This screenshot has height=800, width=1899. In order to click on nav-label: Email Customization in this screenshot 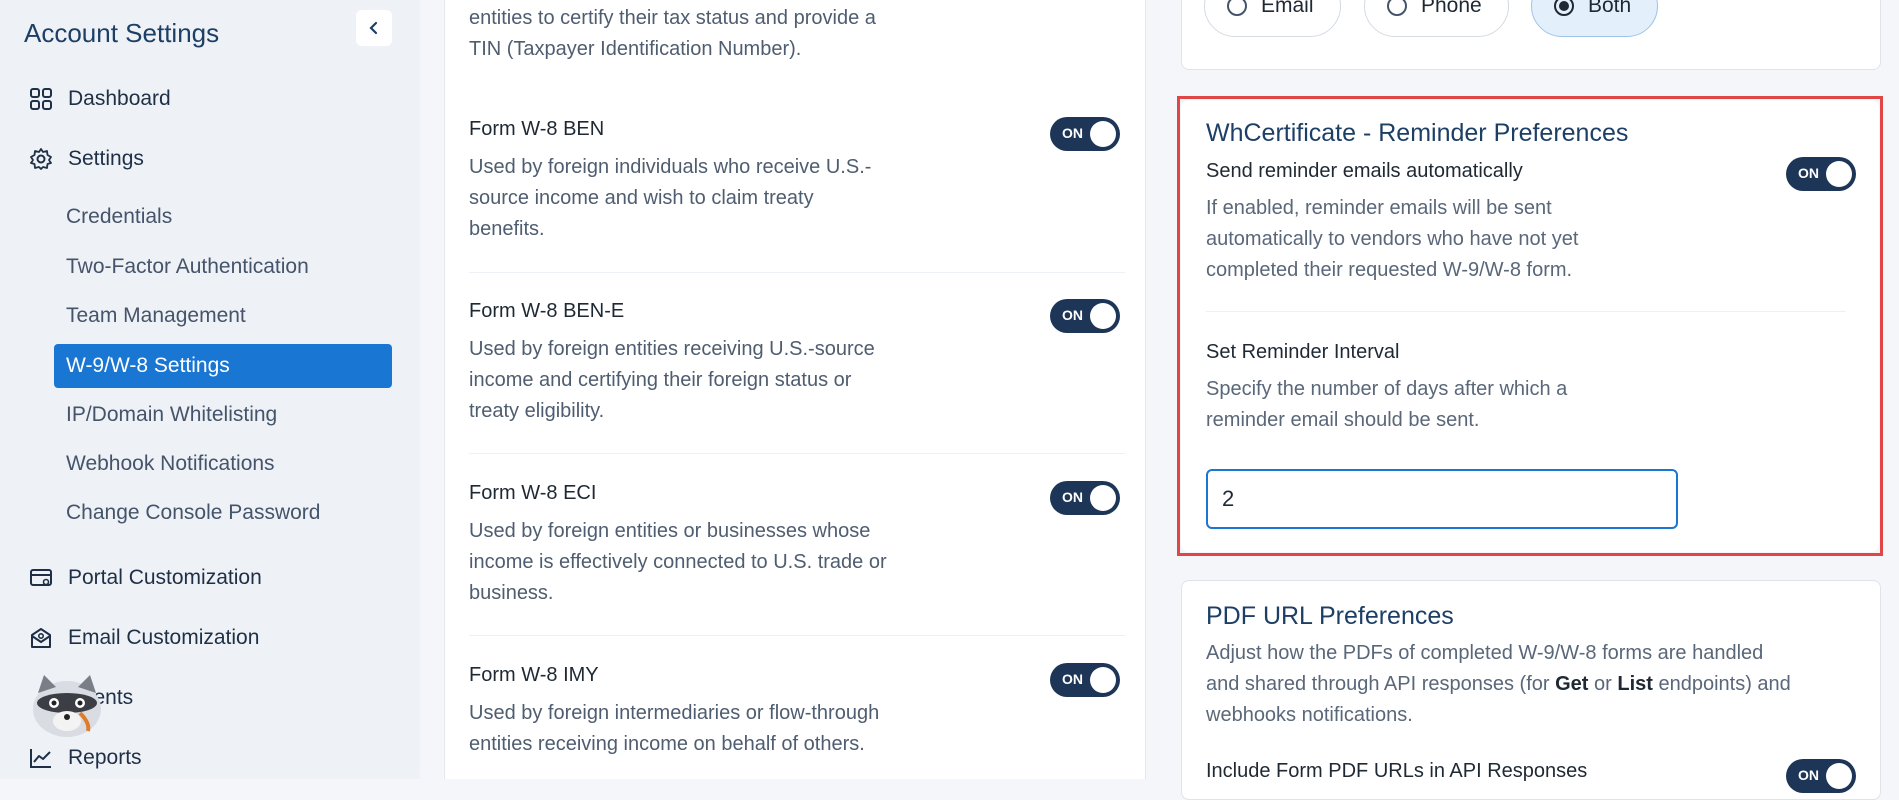, I will do `click(164, 637)`.